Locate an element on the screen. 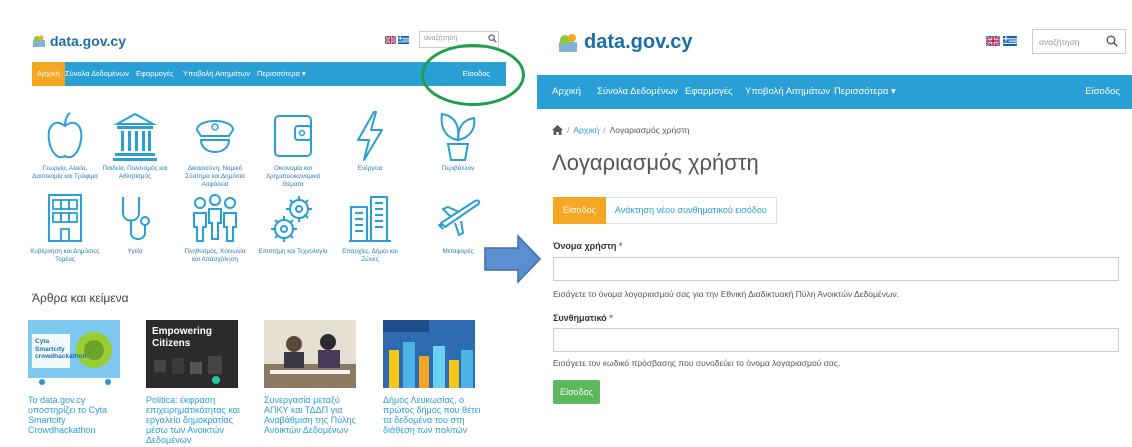 This screenshot has height=447, width=1132. category-label: Γεωργία, Αλιεία, Δασοκομία και Τρόφιμα is located at coordinates (65, 172).